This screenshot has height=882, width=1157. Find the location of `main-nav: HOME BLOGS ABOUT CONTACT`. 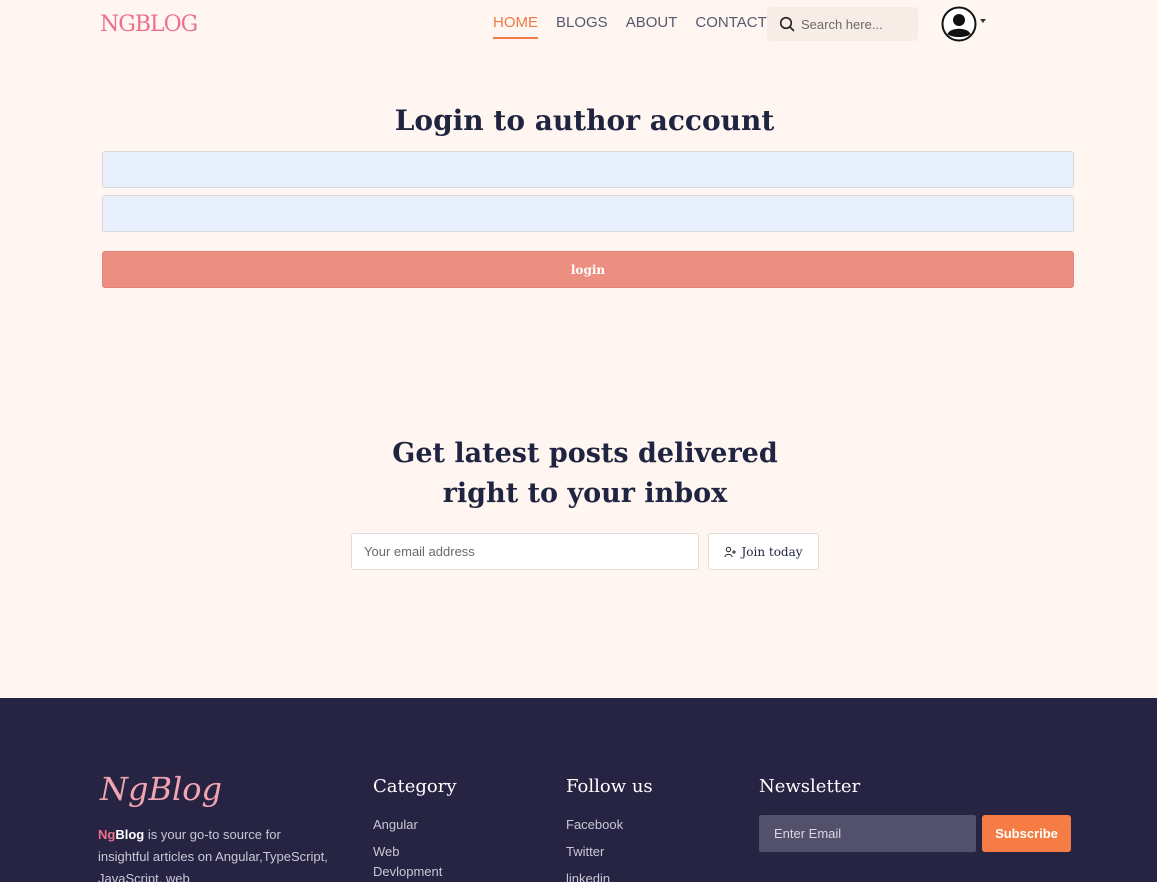

main-nav: HOME BLOGS ABOUT CONTACT is located at coordinates (630, 26).